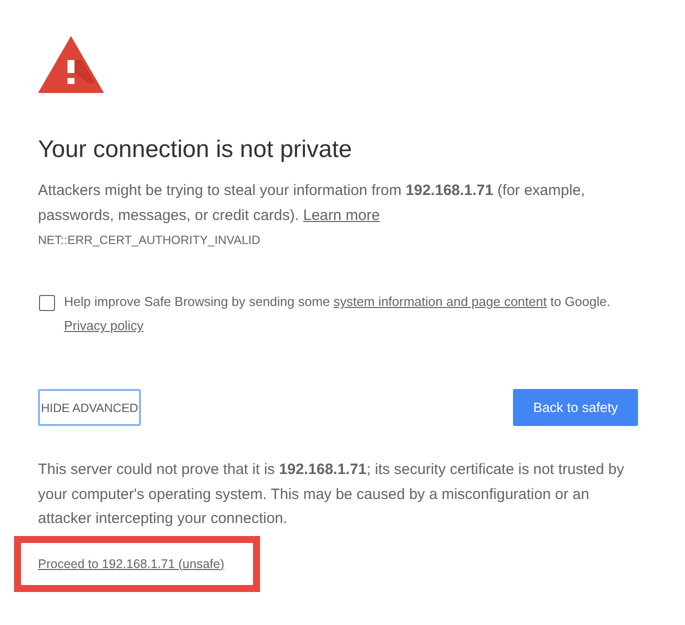 The width and height of the screenshot is (685, 625). I want to click on error-code: NET::ERR_CERT_AUTHORITY_INVALID, so click(150, 240).